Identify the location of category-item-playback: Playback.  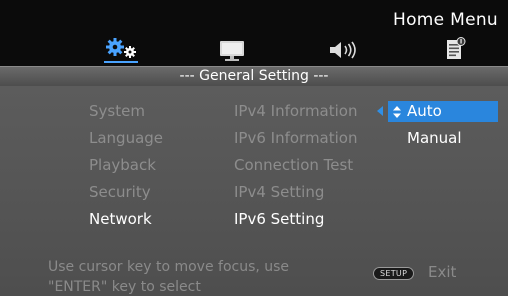
(126, 169).